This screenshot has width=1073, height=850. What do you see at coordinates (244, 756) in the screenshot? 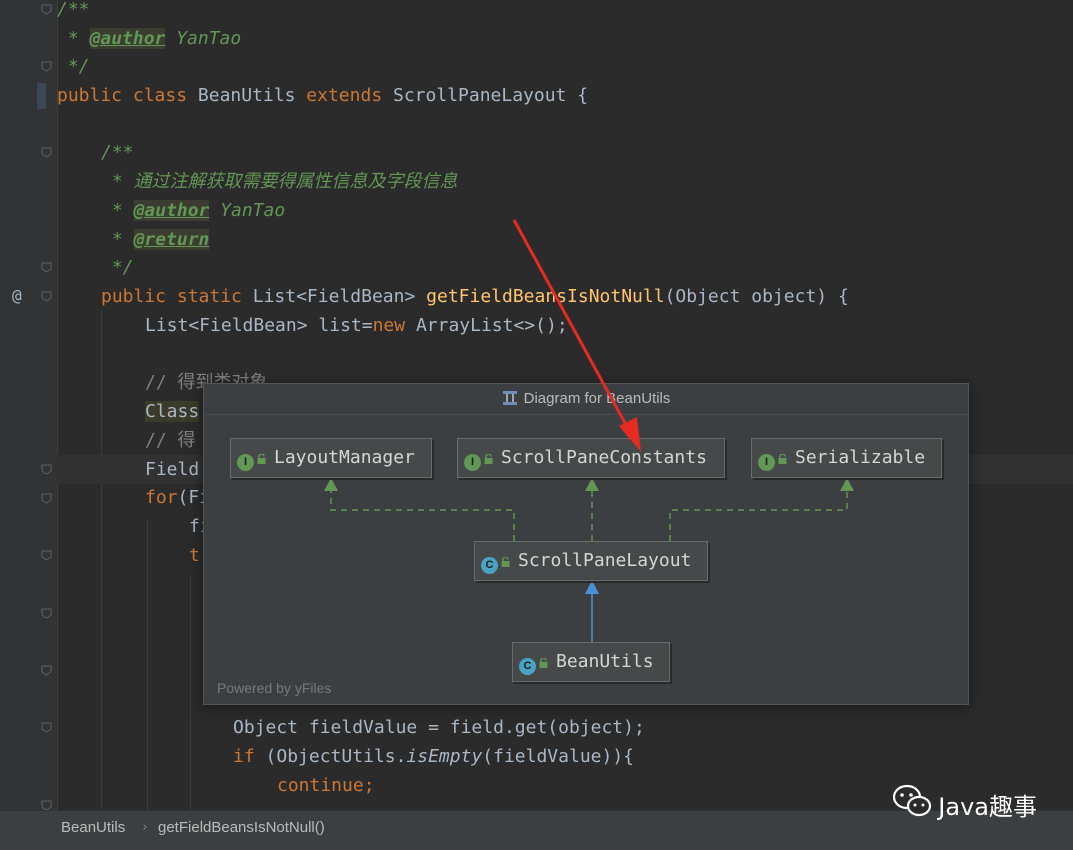
I see `keyword: if` at bounding box center [244, 756].